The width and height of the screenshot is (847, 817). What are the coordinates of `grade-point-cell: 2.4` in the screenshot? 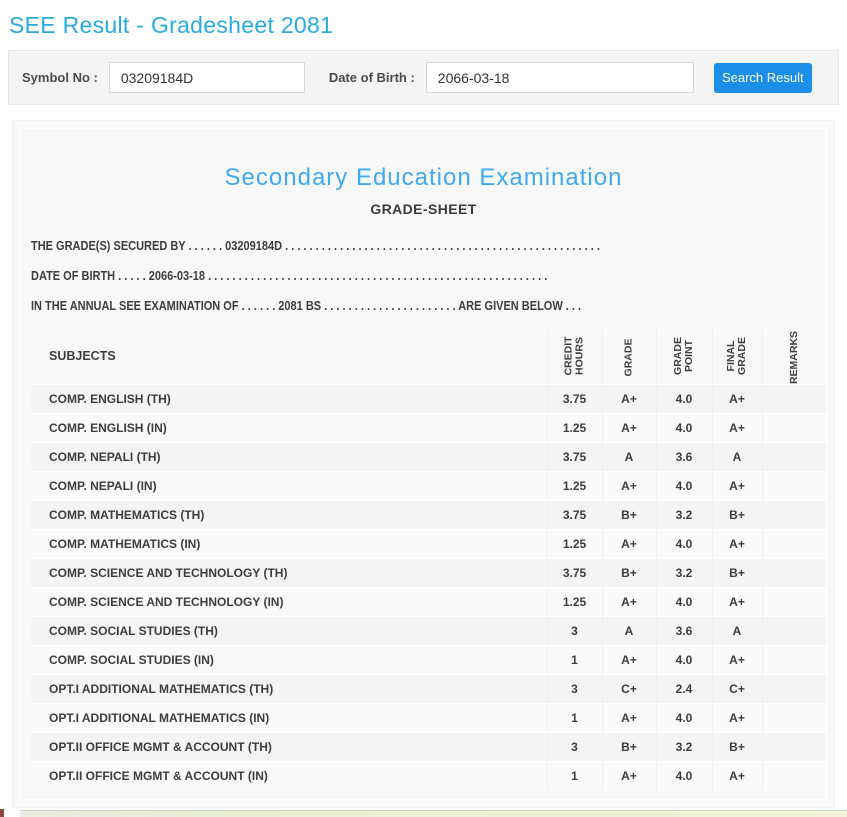 It's located at (683, 688).